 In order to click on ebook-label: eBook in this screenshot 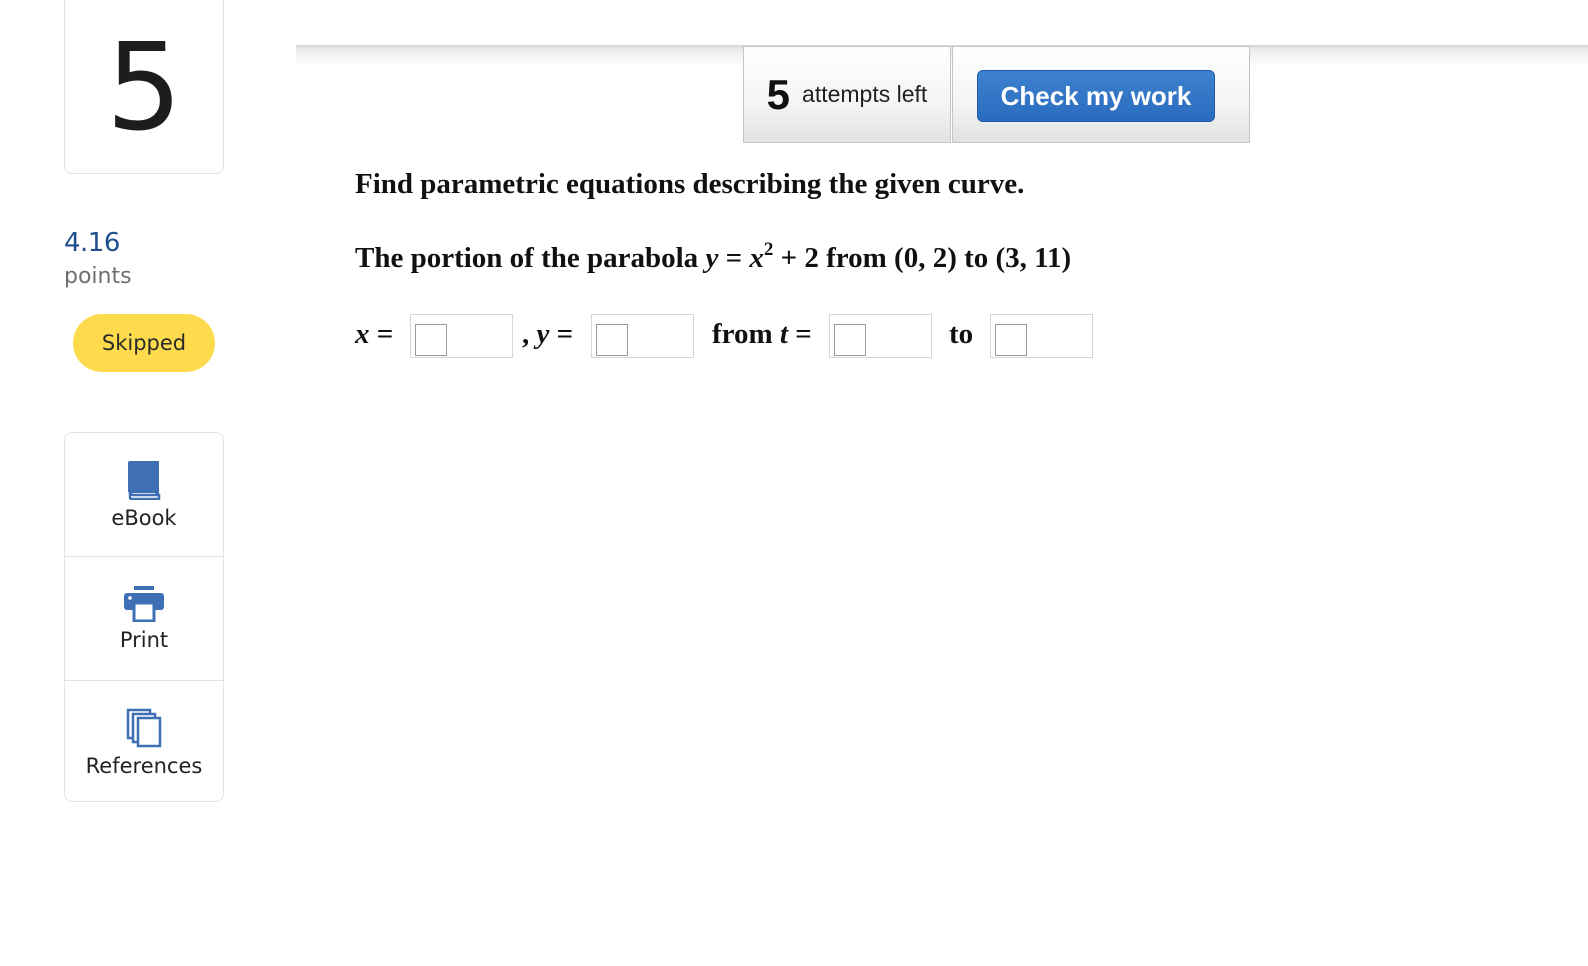, I will do `click(144, 517)`.